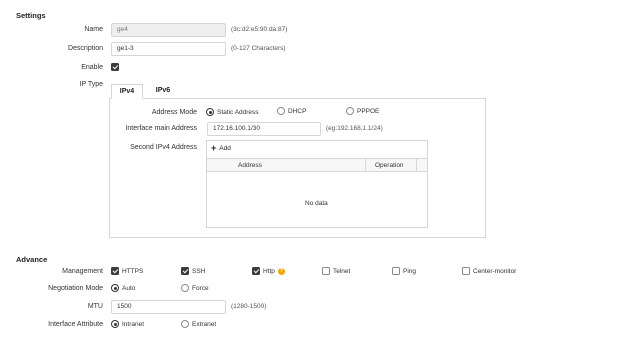 Image resolution: width=636 pixels, height=352 pixels. What do you see at coordinates (32, 259) in the screenshot?
I see `advance-section-title: Advance` at bounding box center [32, 259].